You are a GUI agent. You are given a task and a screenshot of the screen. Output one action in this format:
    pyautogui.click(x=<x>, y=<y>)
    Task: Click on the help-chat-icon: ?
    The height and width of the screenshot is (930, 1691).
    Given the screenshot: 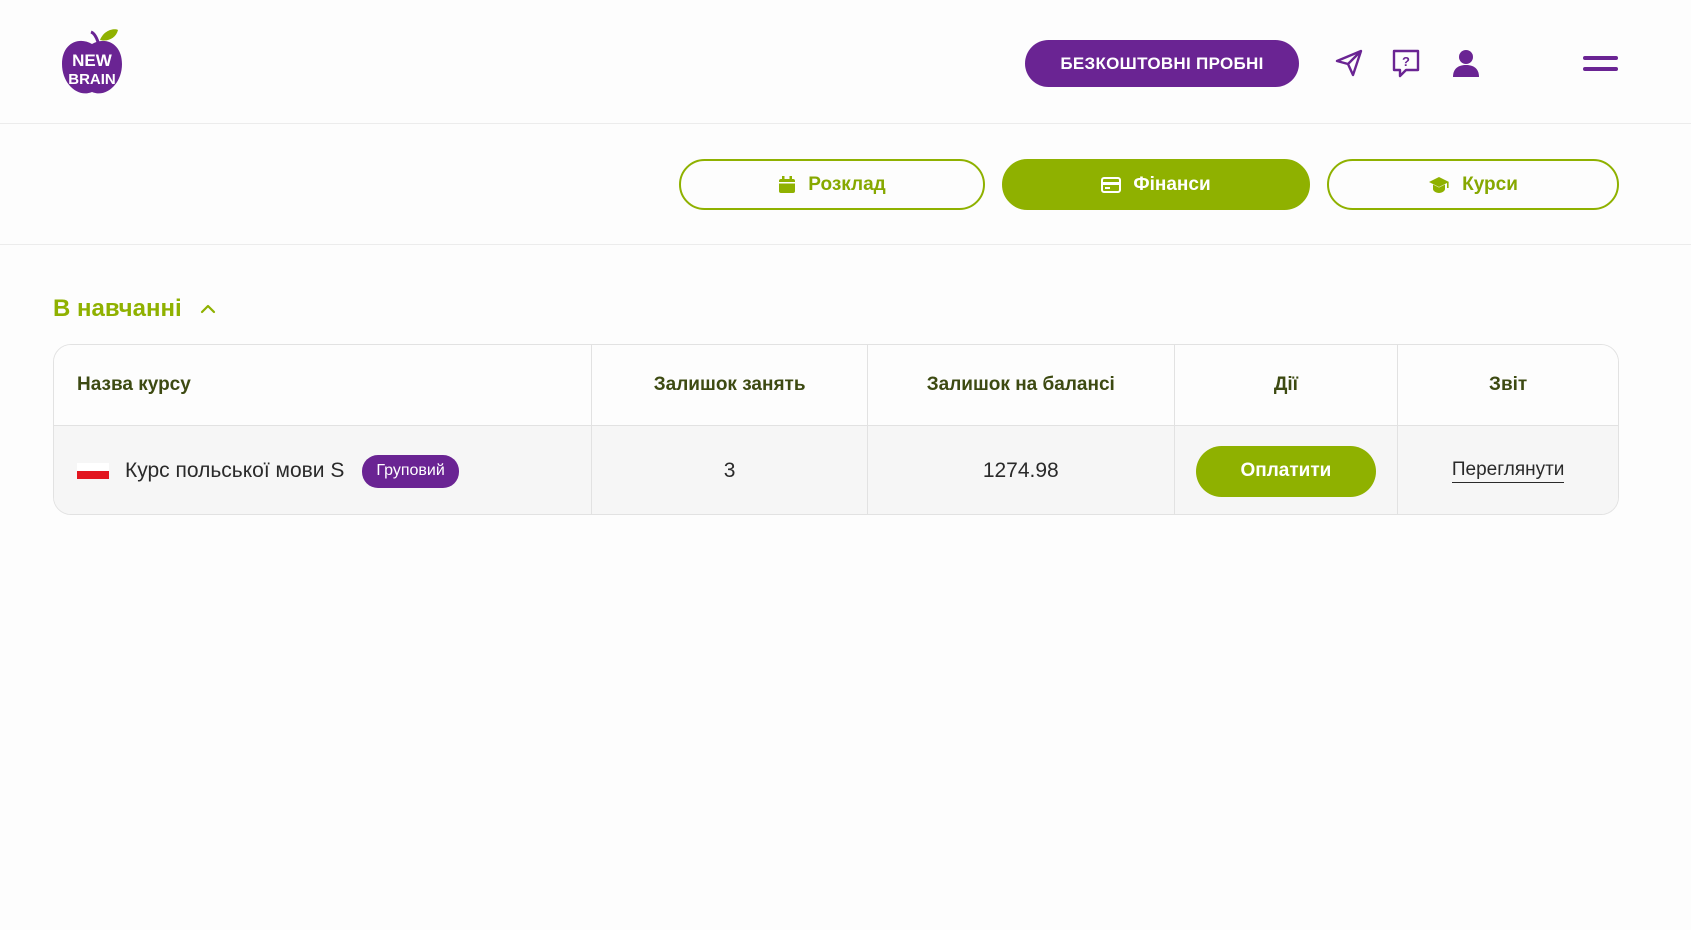 What is the action you would take?
    pyautogui.click(x=1406, y=63)
    